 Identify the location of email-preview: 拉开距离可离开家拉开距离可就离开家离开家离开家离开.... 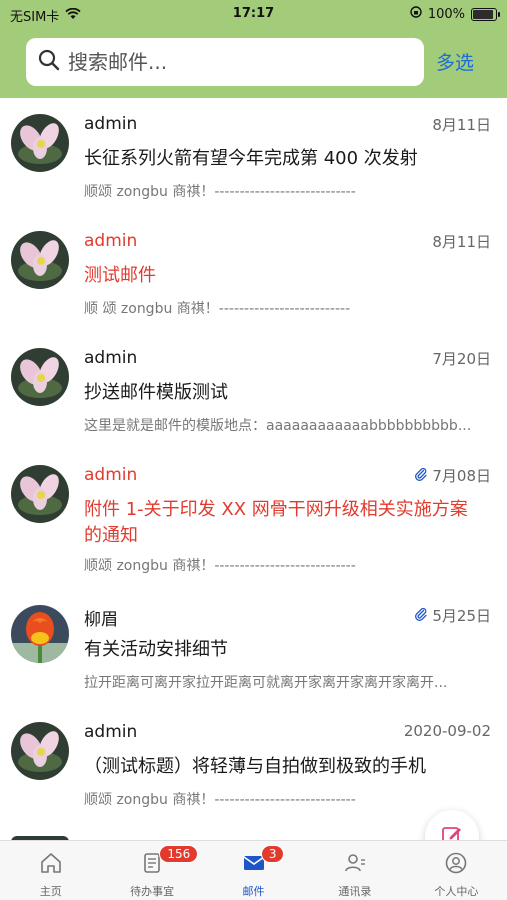
(266, 683).